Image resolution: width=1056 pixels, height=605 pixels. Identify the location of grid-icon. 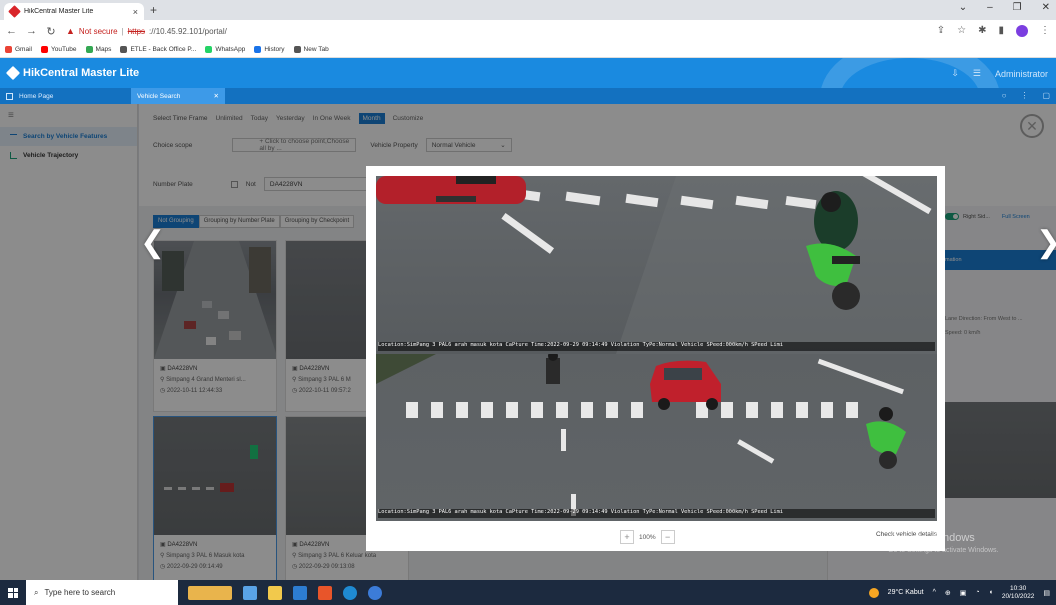
(9, 96).